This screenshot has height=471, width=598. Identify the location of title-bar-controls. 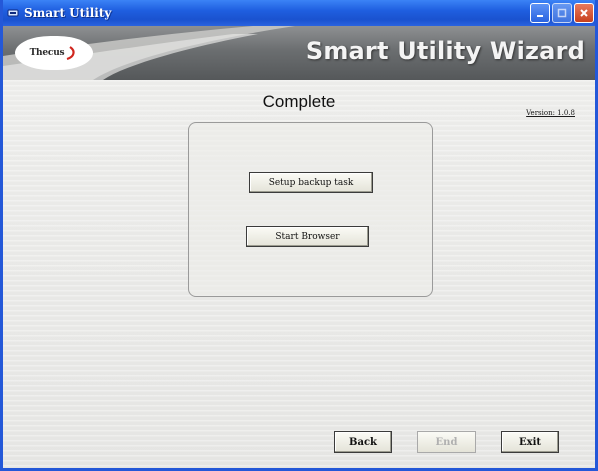
(562, 13).